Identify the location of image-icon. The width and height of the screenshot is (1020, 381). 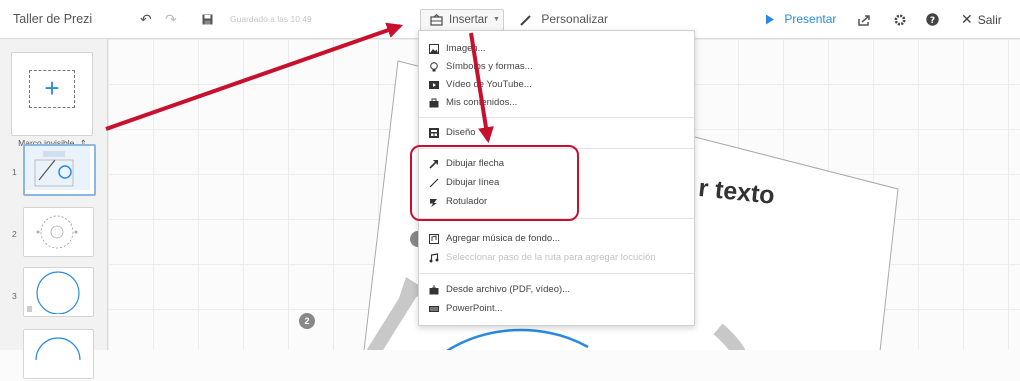
(434, 49).